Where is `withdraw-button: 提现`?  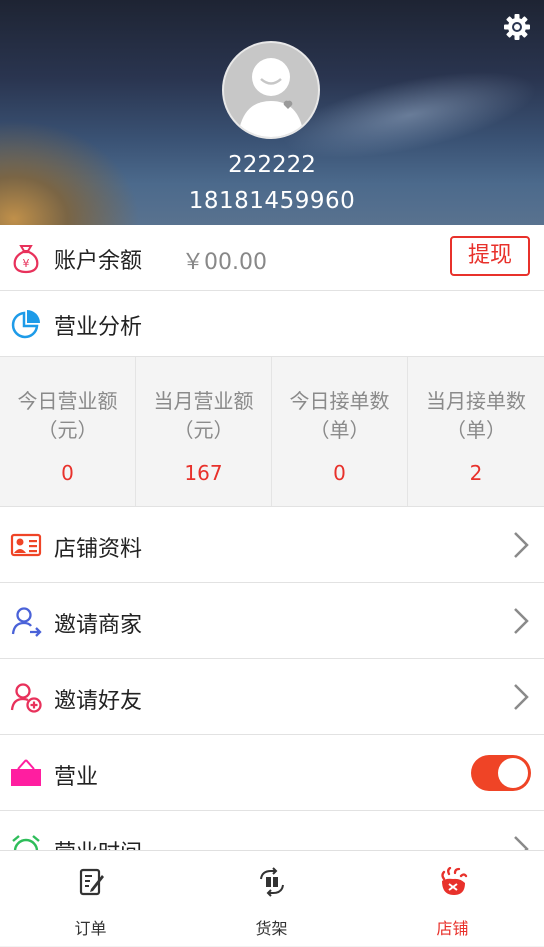 withdraw-button: 提现 is located at coordinates (490, 256).